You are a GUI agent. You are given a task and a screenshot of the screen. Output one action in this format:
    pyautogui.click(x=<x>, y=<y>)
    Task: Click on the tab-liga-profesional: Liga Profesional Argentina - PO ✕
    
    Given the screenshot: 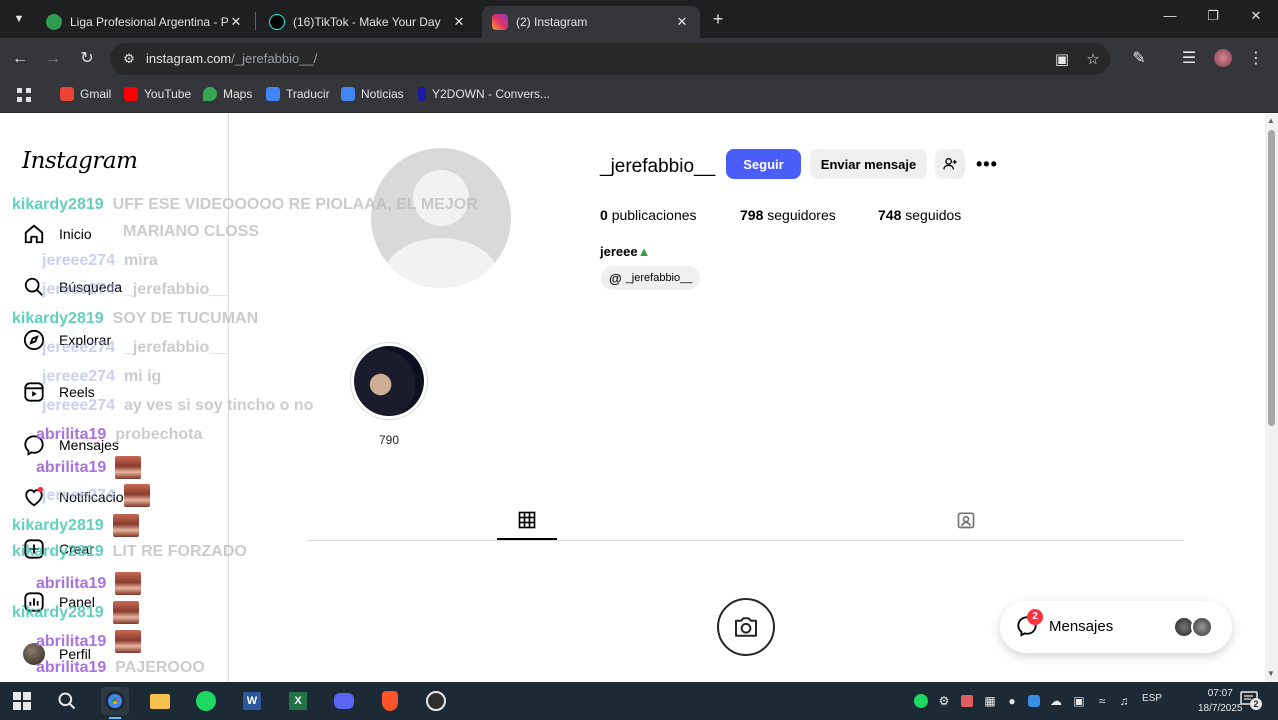 What is the action you would take?
    pyautogui.click(x=145, y=22)
    